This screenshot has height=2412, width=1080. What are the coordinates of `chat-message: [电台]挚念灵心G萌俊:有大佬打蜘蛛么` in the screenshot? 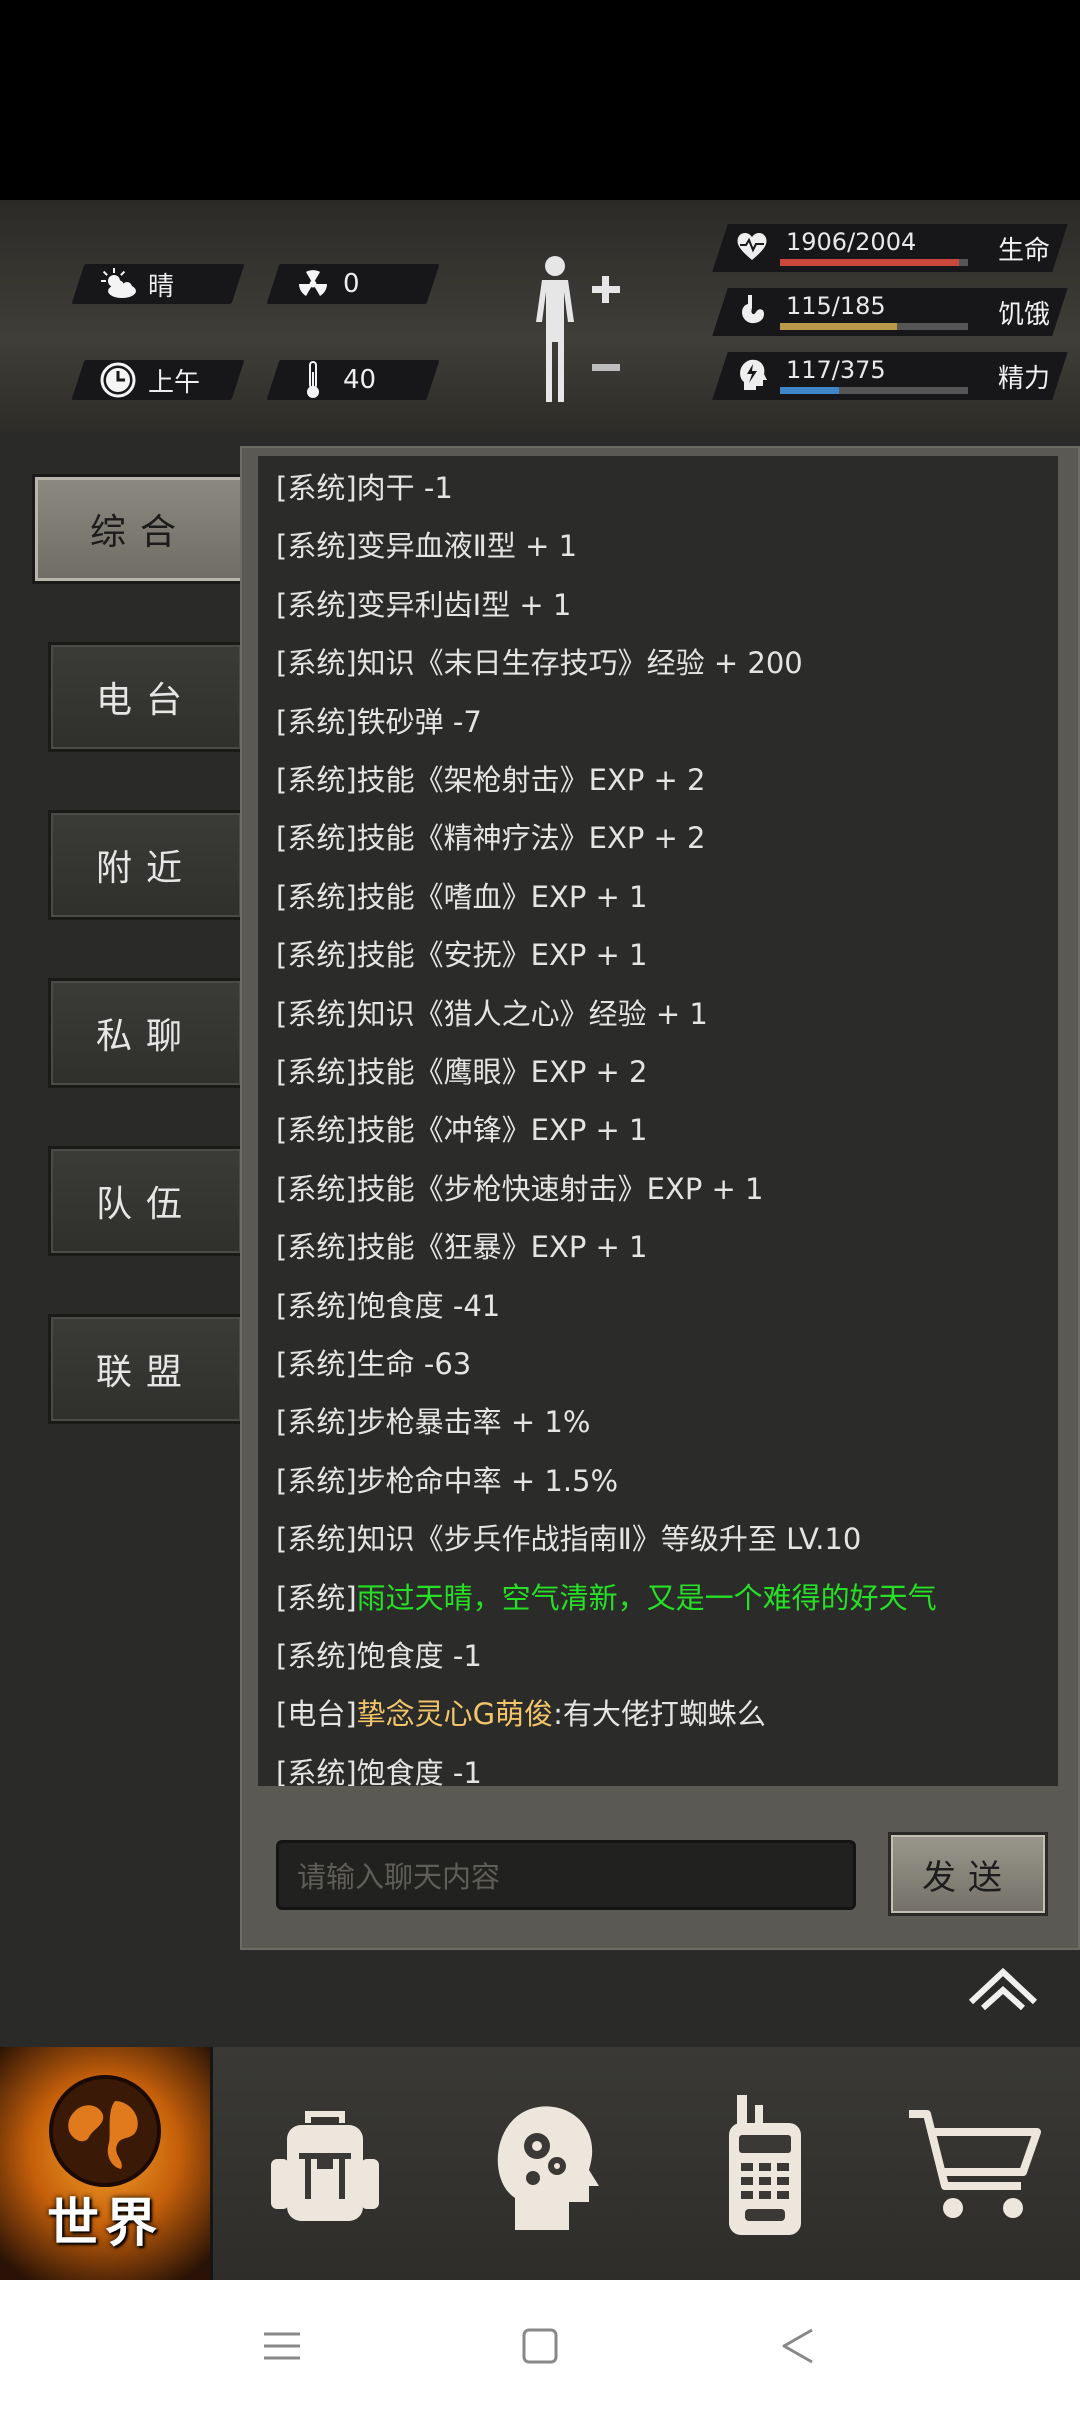 It's located at (521, 1714).